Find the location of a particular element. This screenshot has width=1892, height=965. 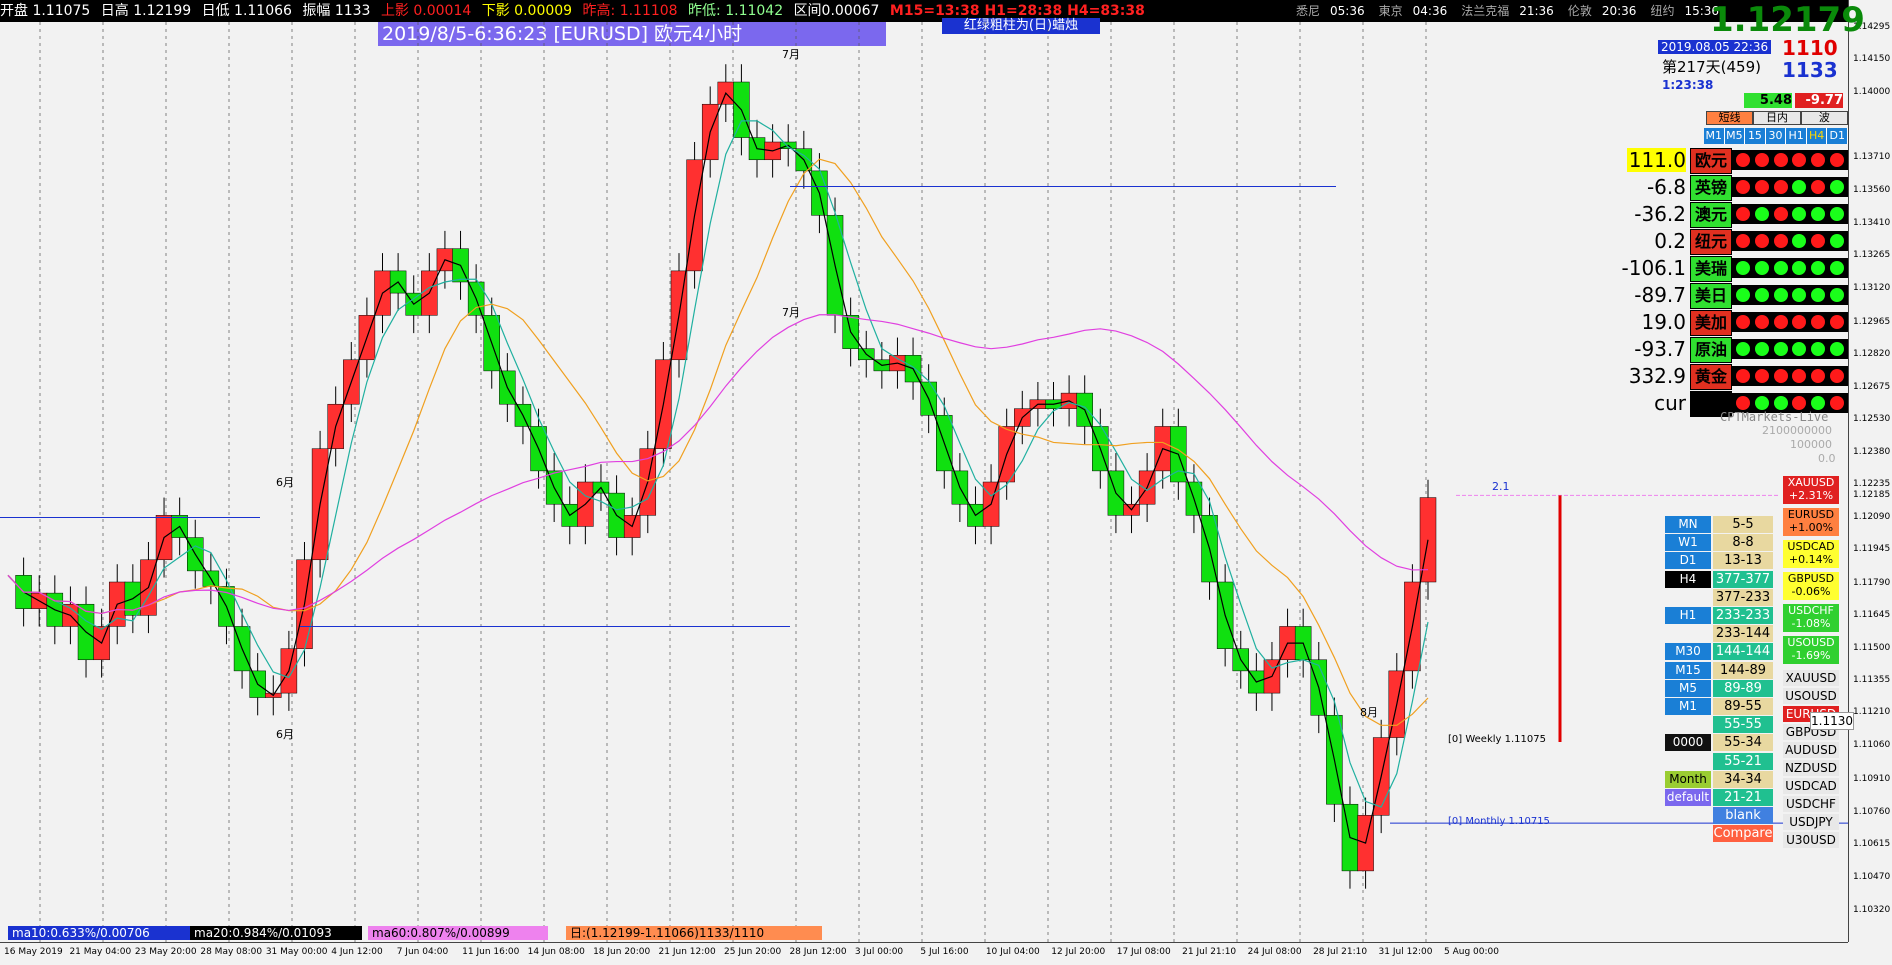

timeframe-label: default is located at coordinates (1688, 797).